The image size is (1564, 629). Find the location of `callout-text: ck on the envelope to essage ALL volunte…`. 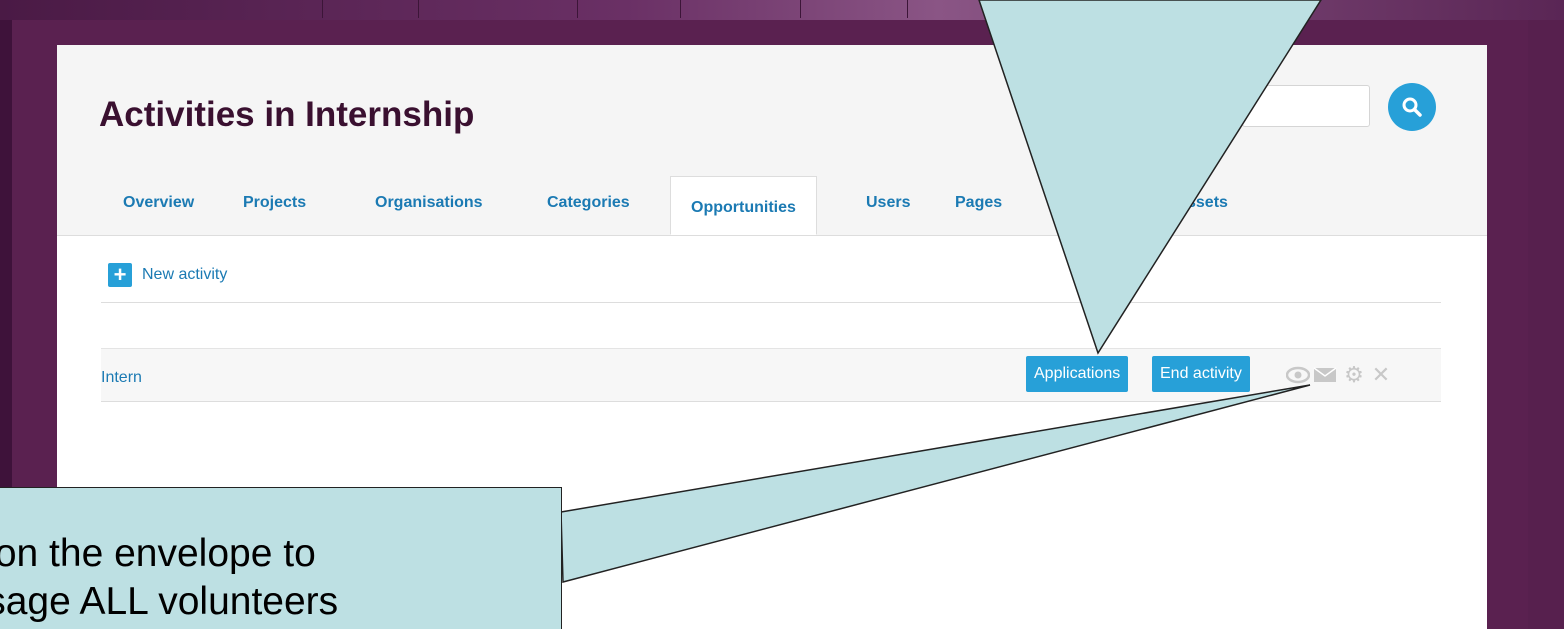

callout-text: ck on the envelope to essage ALL volunte… is located at coordinates (169, 578).